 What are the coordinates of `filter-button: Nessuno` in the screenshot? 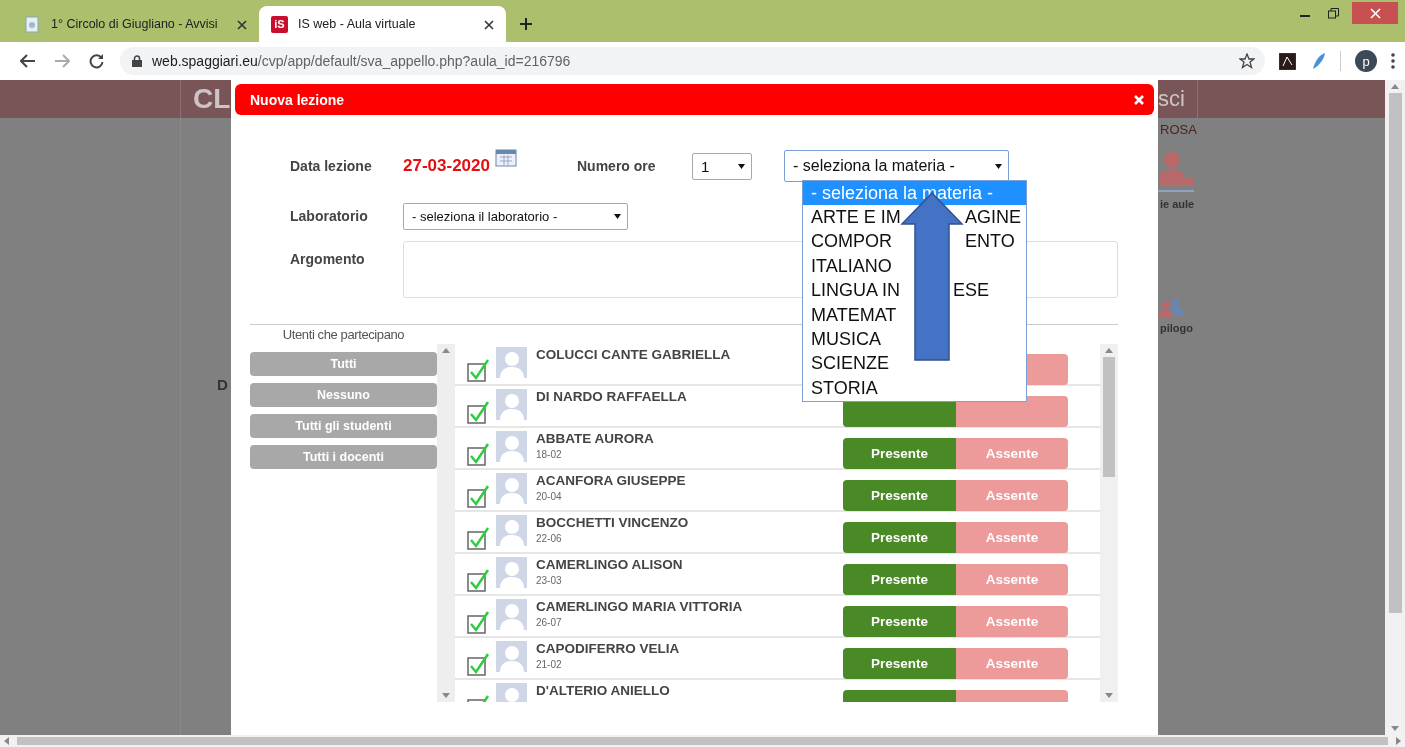 It's located at (343, 395).